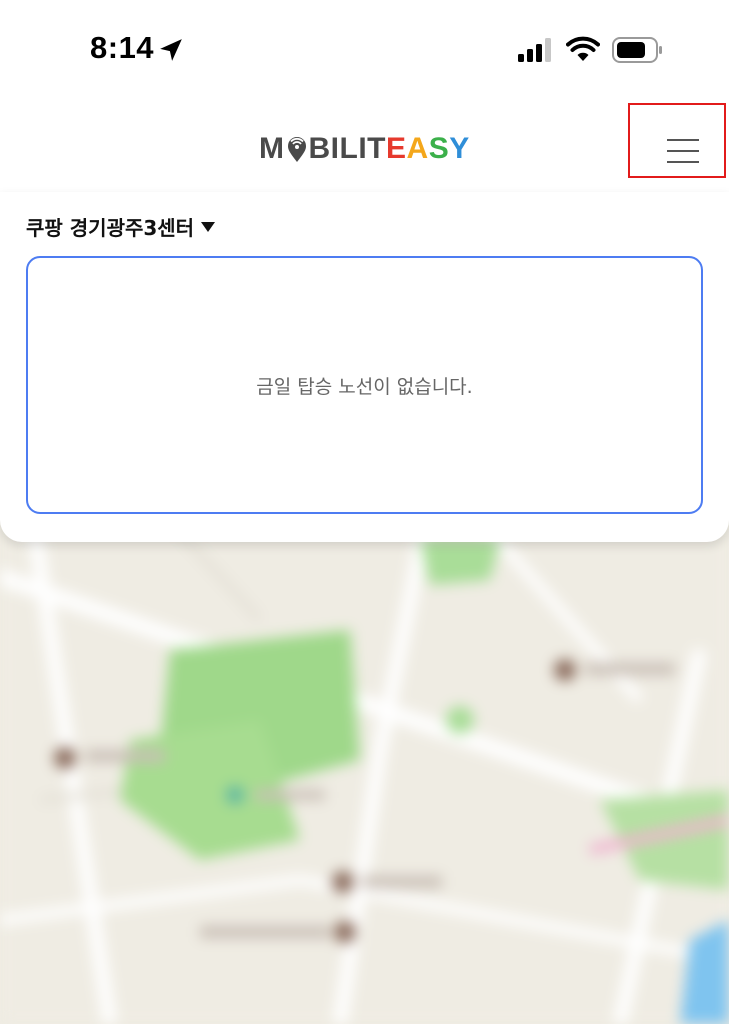  Describe the element at coordinates (364, 50) in the screenshot. I see `status-bar: 8:14` at that location.